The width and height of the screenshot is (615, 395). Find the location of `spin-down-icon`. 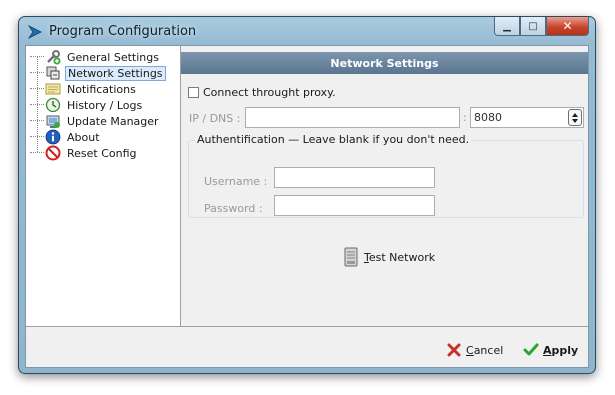

spin-down-icon is located at coordinates (575, 121).